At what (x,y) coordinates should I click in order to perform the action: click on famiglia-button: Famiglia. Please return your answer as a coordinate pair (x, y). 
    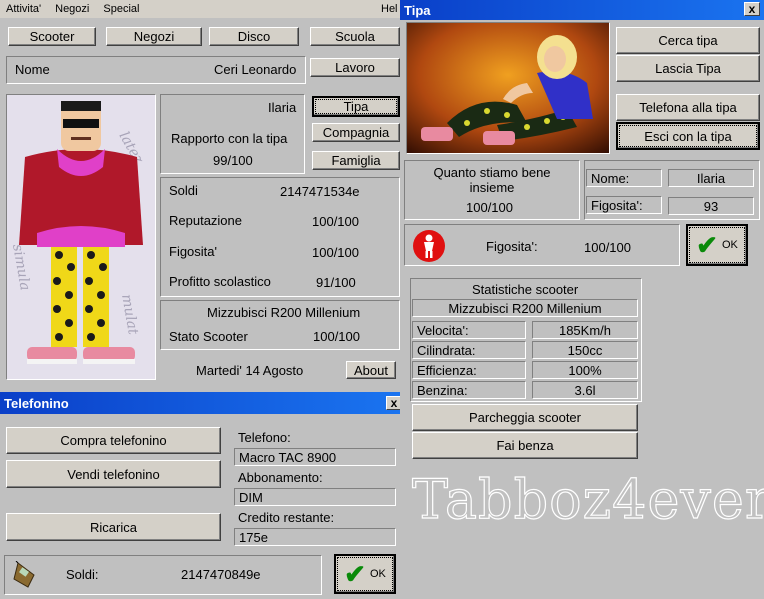
    Looking at the image, I should click on (356, 160).